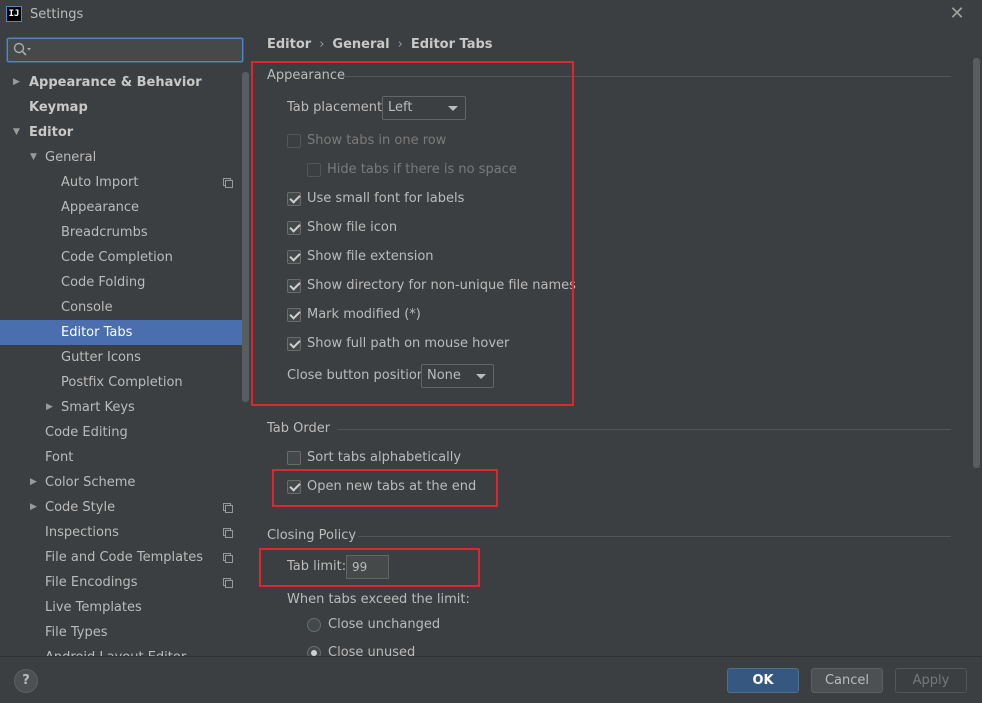  I want to click on sidebar-item-editor-tabs: Editor Tabs, so click(124, 332).